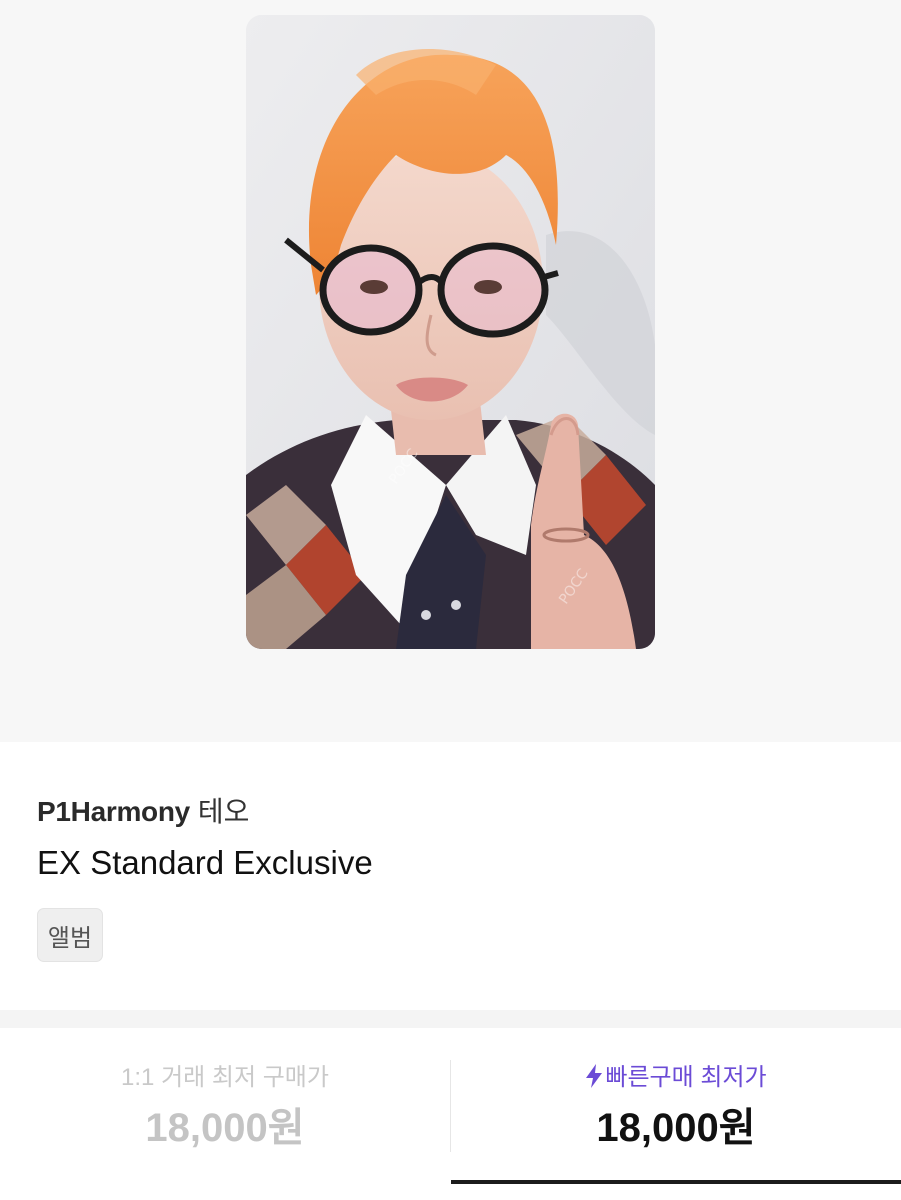 The height and width of the screenshot is (1200, 901). What do you see at coordinates (225, 1077) in the screenshot?
I see `tab-label: 1:1 거래 최저 구매가` at bounding box center [225, 1077].